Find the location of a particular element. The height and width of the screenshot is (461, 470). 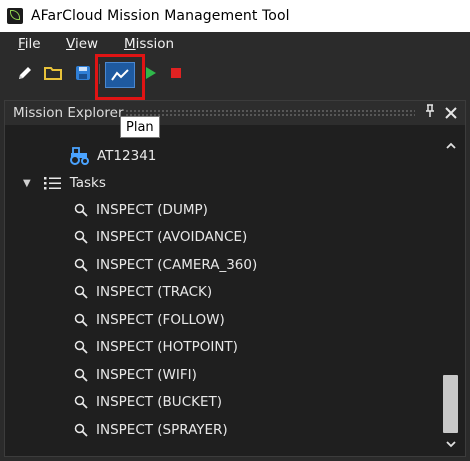

title-bar: AFarCloud Mission Management Tool is located at coordinates (235, 16).